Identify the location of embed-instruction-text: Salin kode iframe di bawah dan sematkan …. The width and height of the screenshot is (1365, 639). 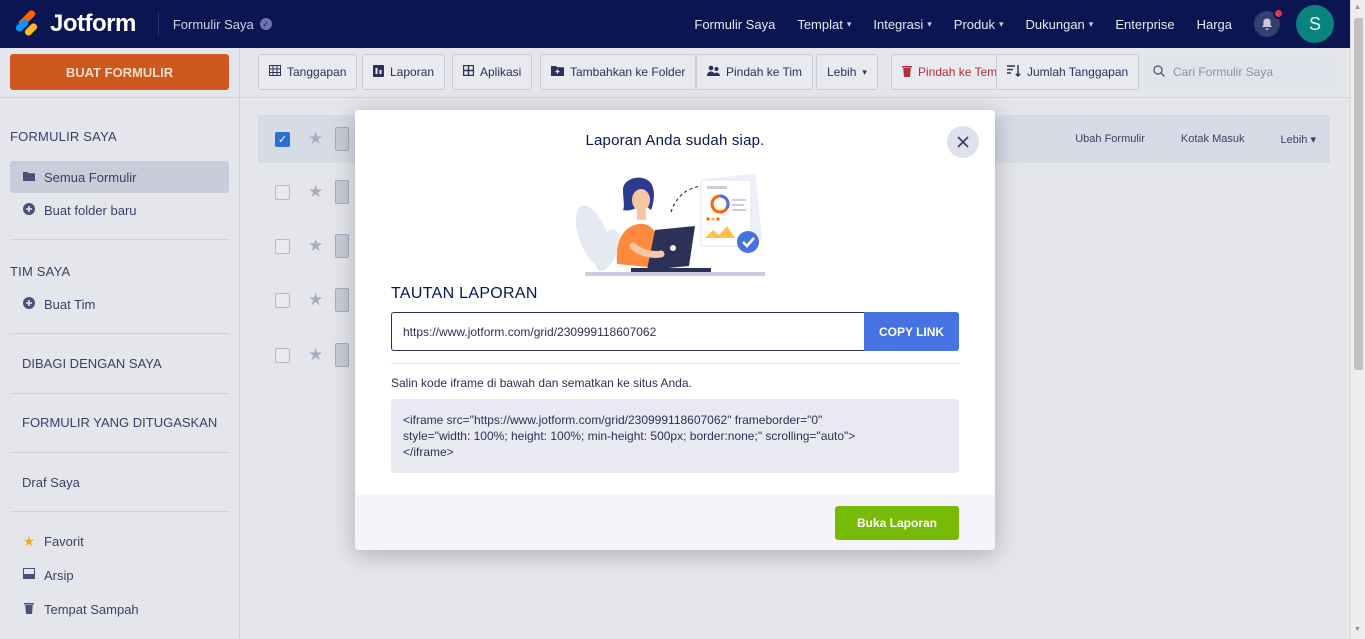
(541, 383).